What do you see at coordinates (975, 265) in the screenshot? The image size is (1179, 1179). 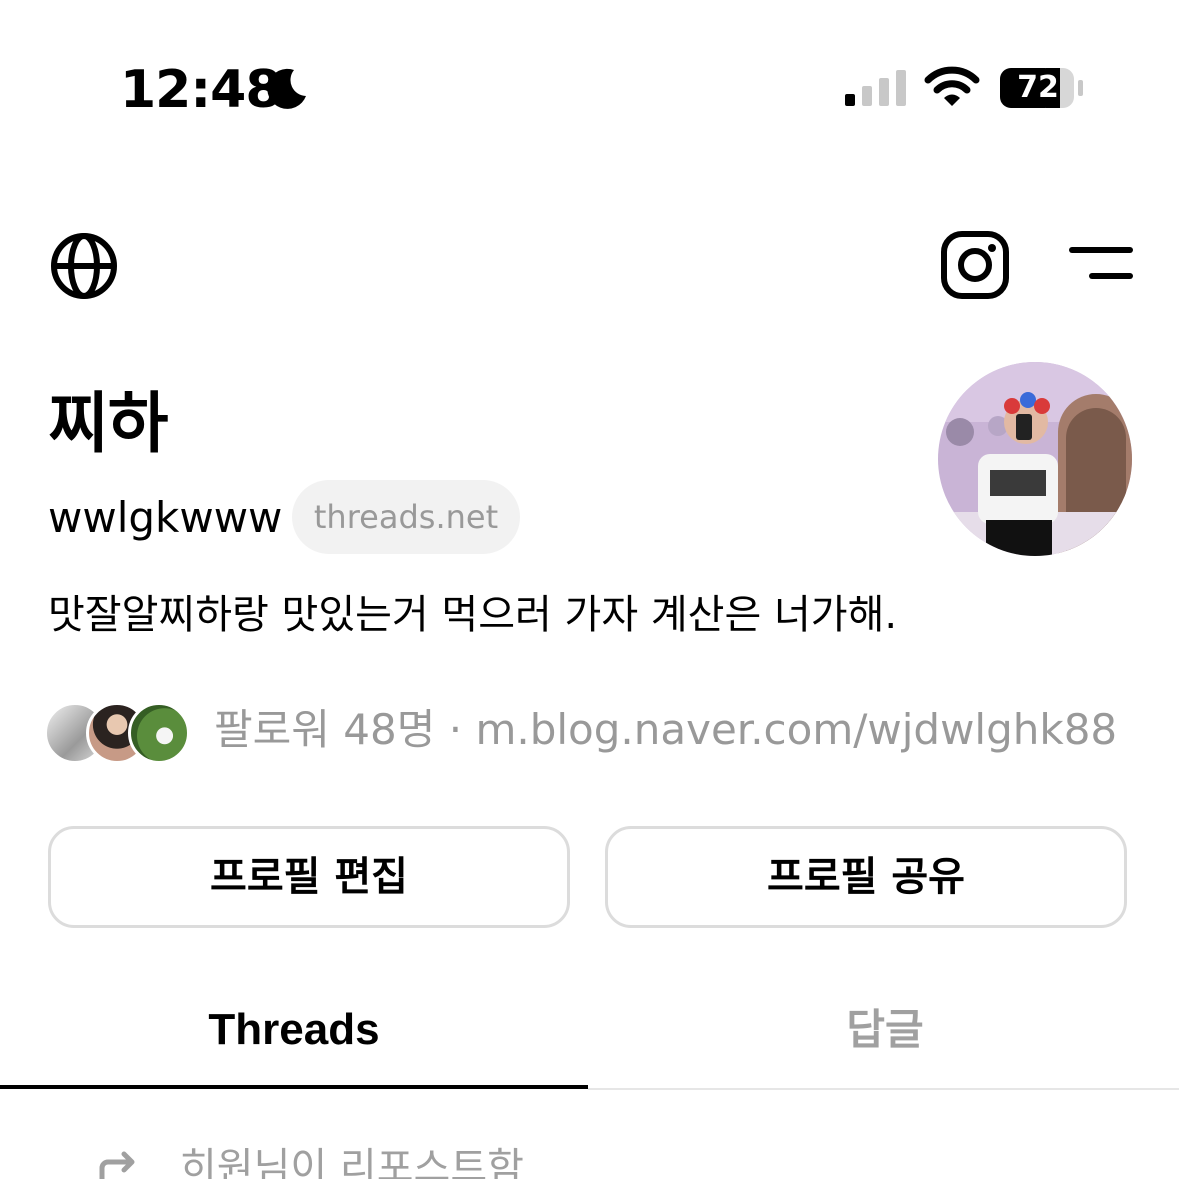 I see `instagram-icon` at bounding box center [975, 265].